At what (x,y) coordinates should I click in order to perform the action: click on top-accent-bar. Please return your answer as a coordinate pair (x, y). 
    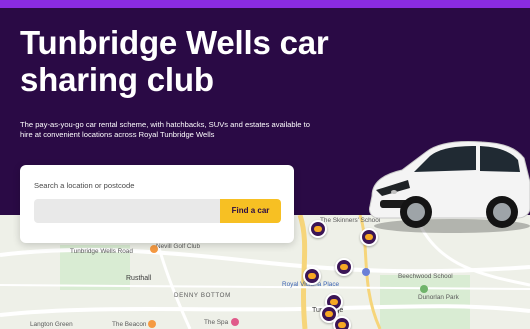
    Looking at the image, I should click on (265, 4).